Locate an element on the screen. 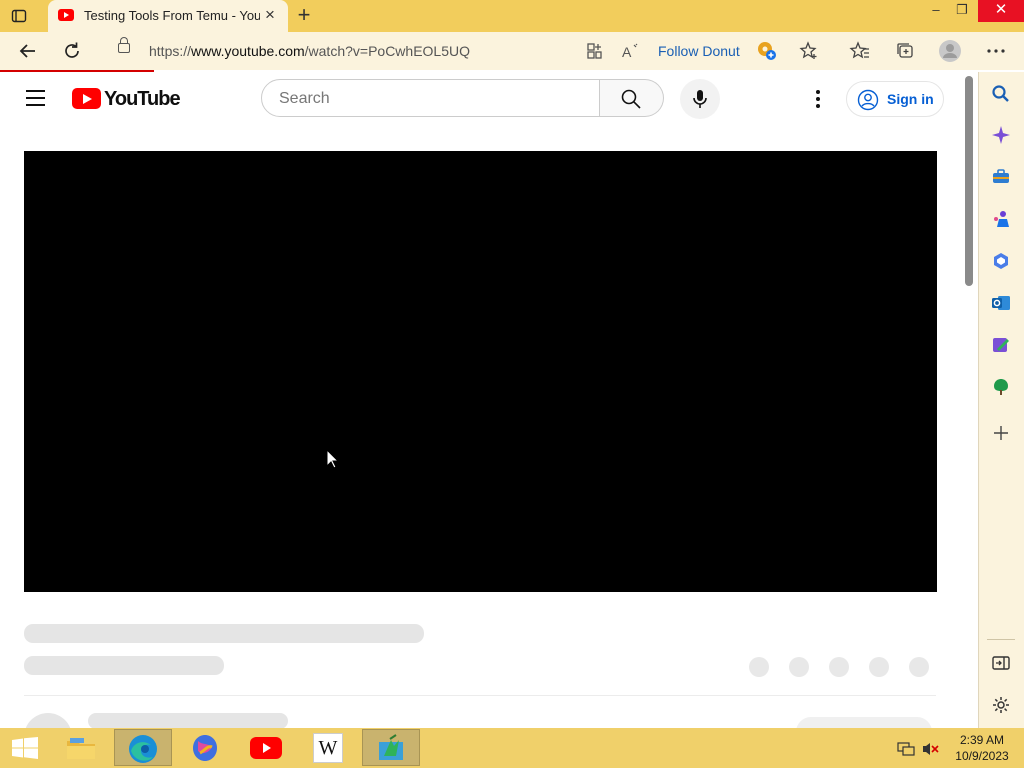 The width and height of the screenshot is (1024, 768). games-icon is located at coordinates (1001, 219).